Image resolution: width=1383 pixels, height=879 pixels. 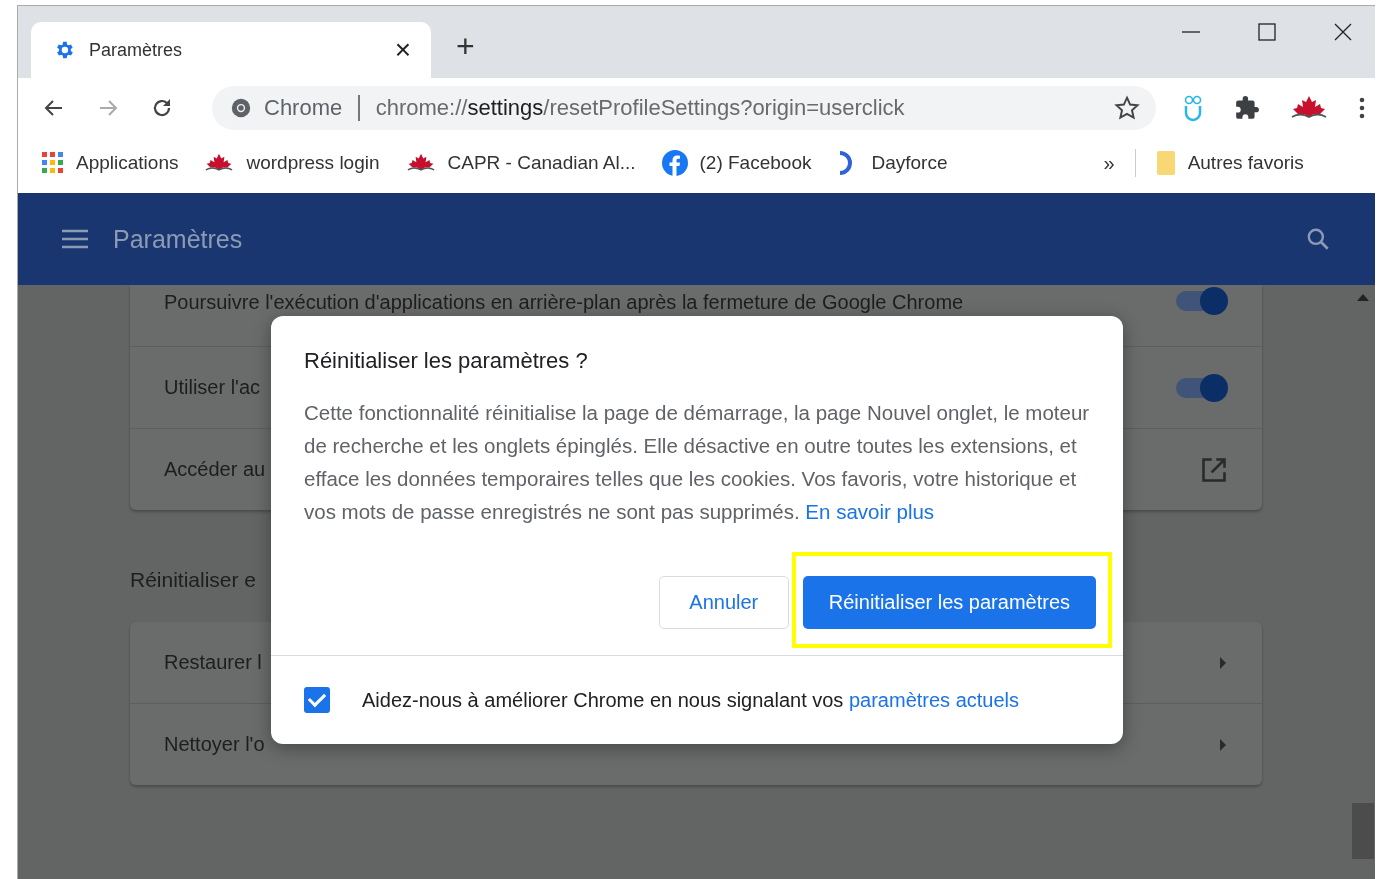 What do you see at coordinates (317, 700) in the screenshot?
I see `checkbox` at bounding box center [317, 700].